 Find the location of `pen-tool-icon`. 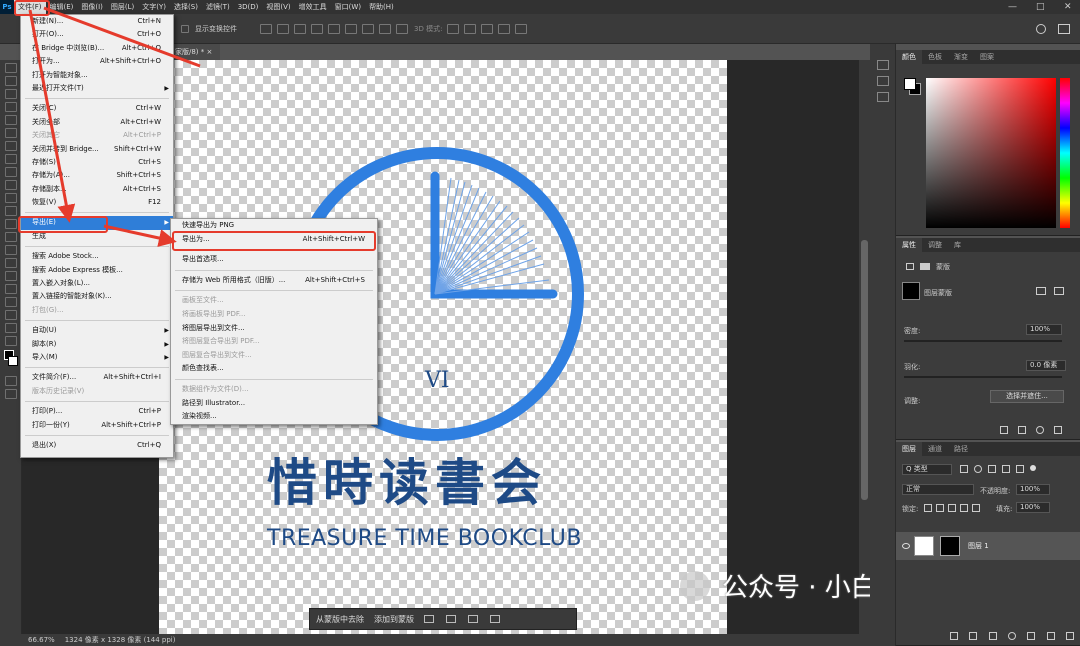

pen-tool-icon is located at coordinates (10, 263).